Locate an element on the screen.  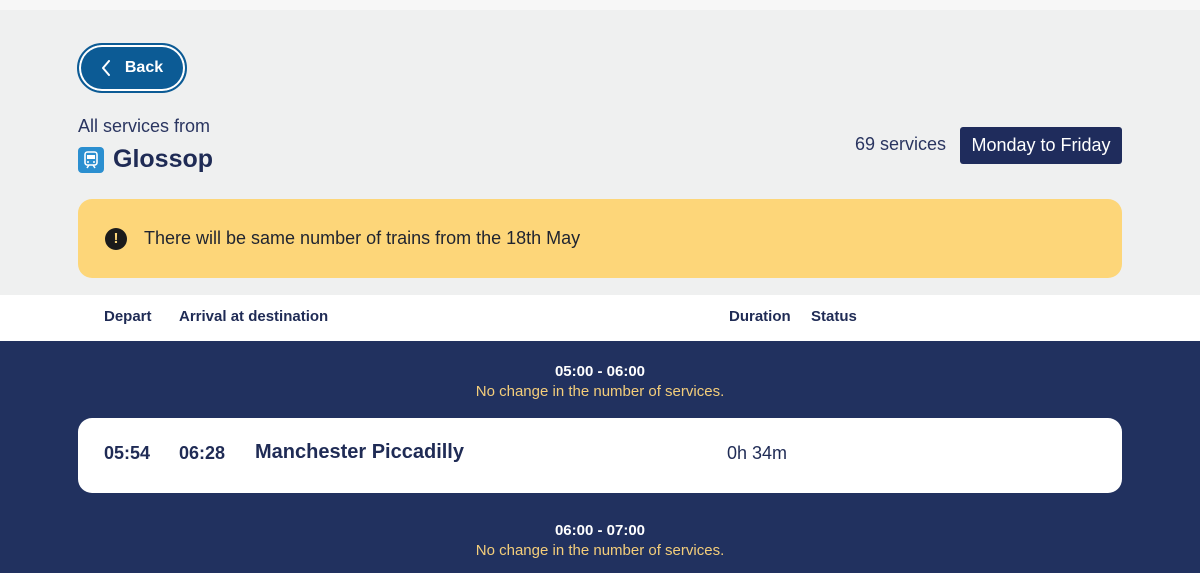
column-status: Status is located at coordinates (834, 316).